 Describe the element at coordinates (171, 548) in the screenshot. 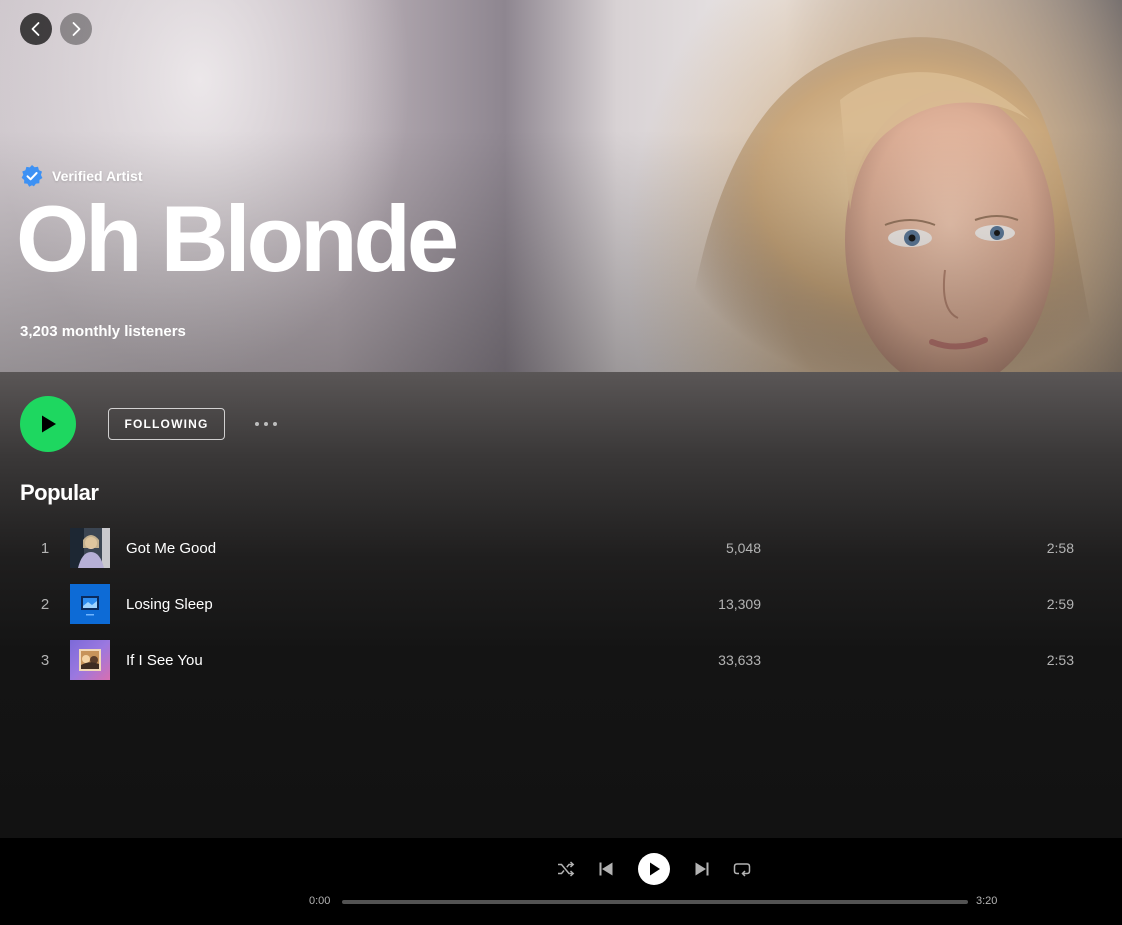

I see `track-title: Got Me Good` at that location.